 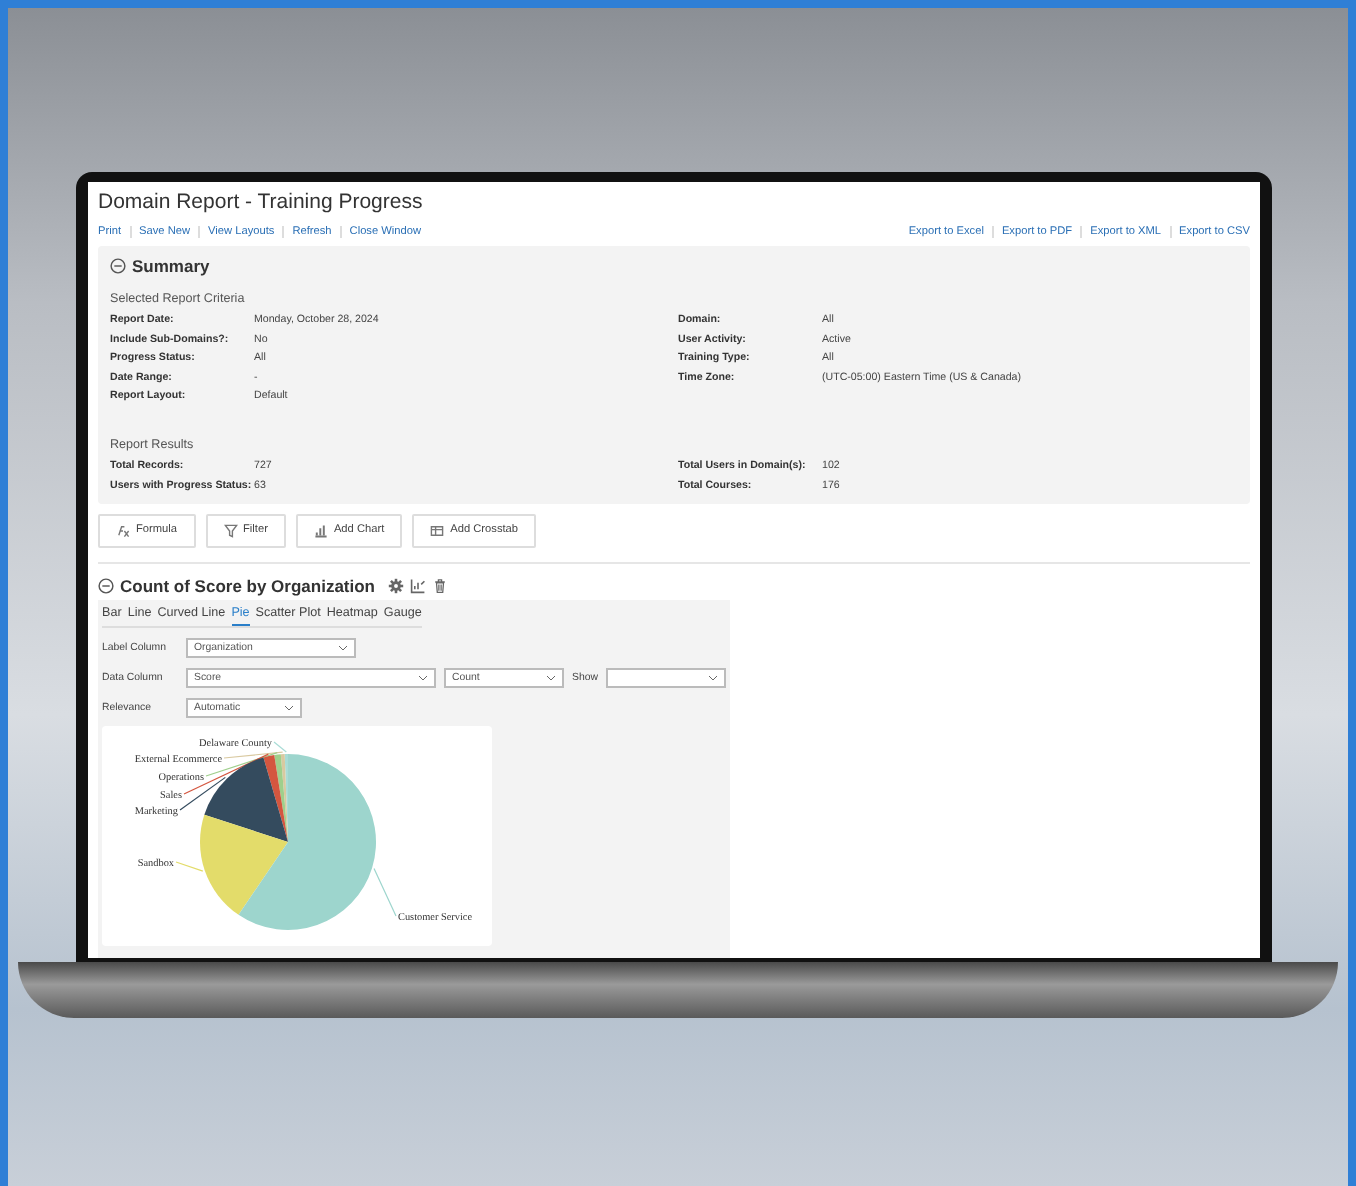 I want to click on chart-edit-icon, so click(x=417, y=585).